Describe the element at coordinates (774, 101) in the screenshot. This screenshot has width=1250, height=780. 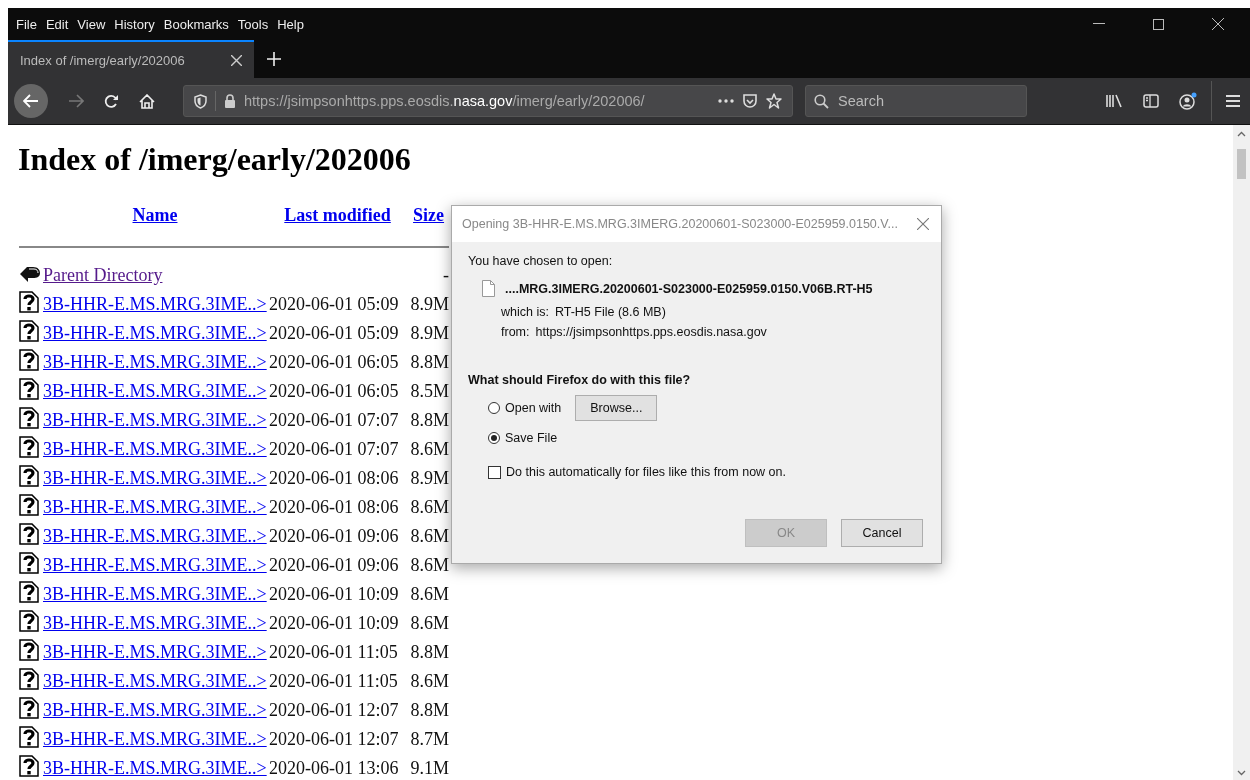
I see `star-icon` at that location.